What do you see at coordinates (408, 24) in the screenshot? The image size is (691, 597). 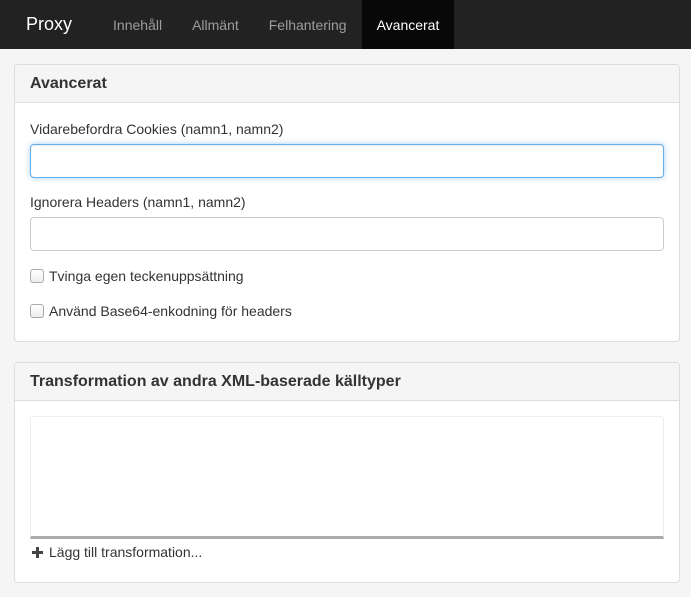 I see `tab-avancerat: Avancerat` at bounding box center [408, 24].